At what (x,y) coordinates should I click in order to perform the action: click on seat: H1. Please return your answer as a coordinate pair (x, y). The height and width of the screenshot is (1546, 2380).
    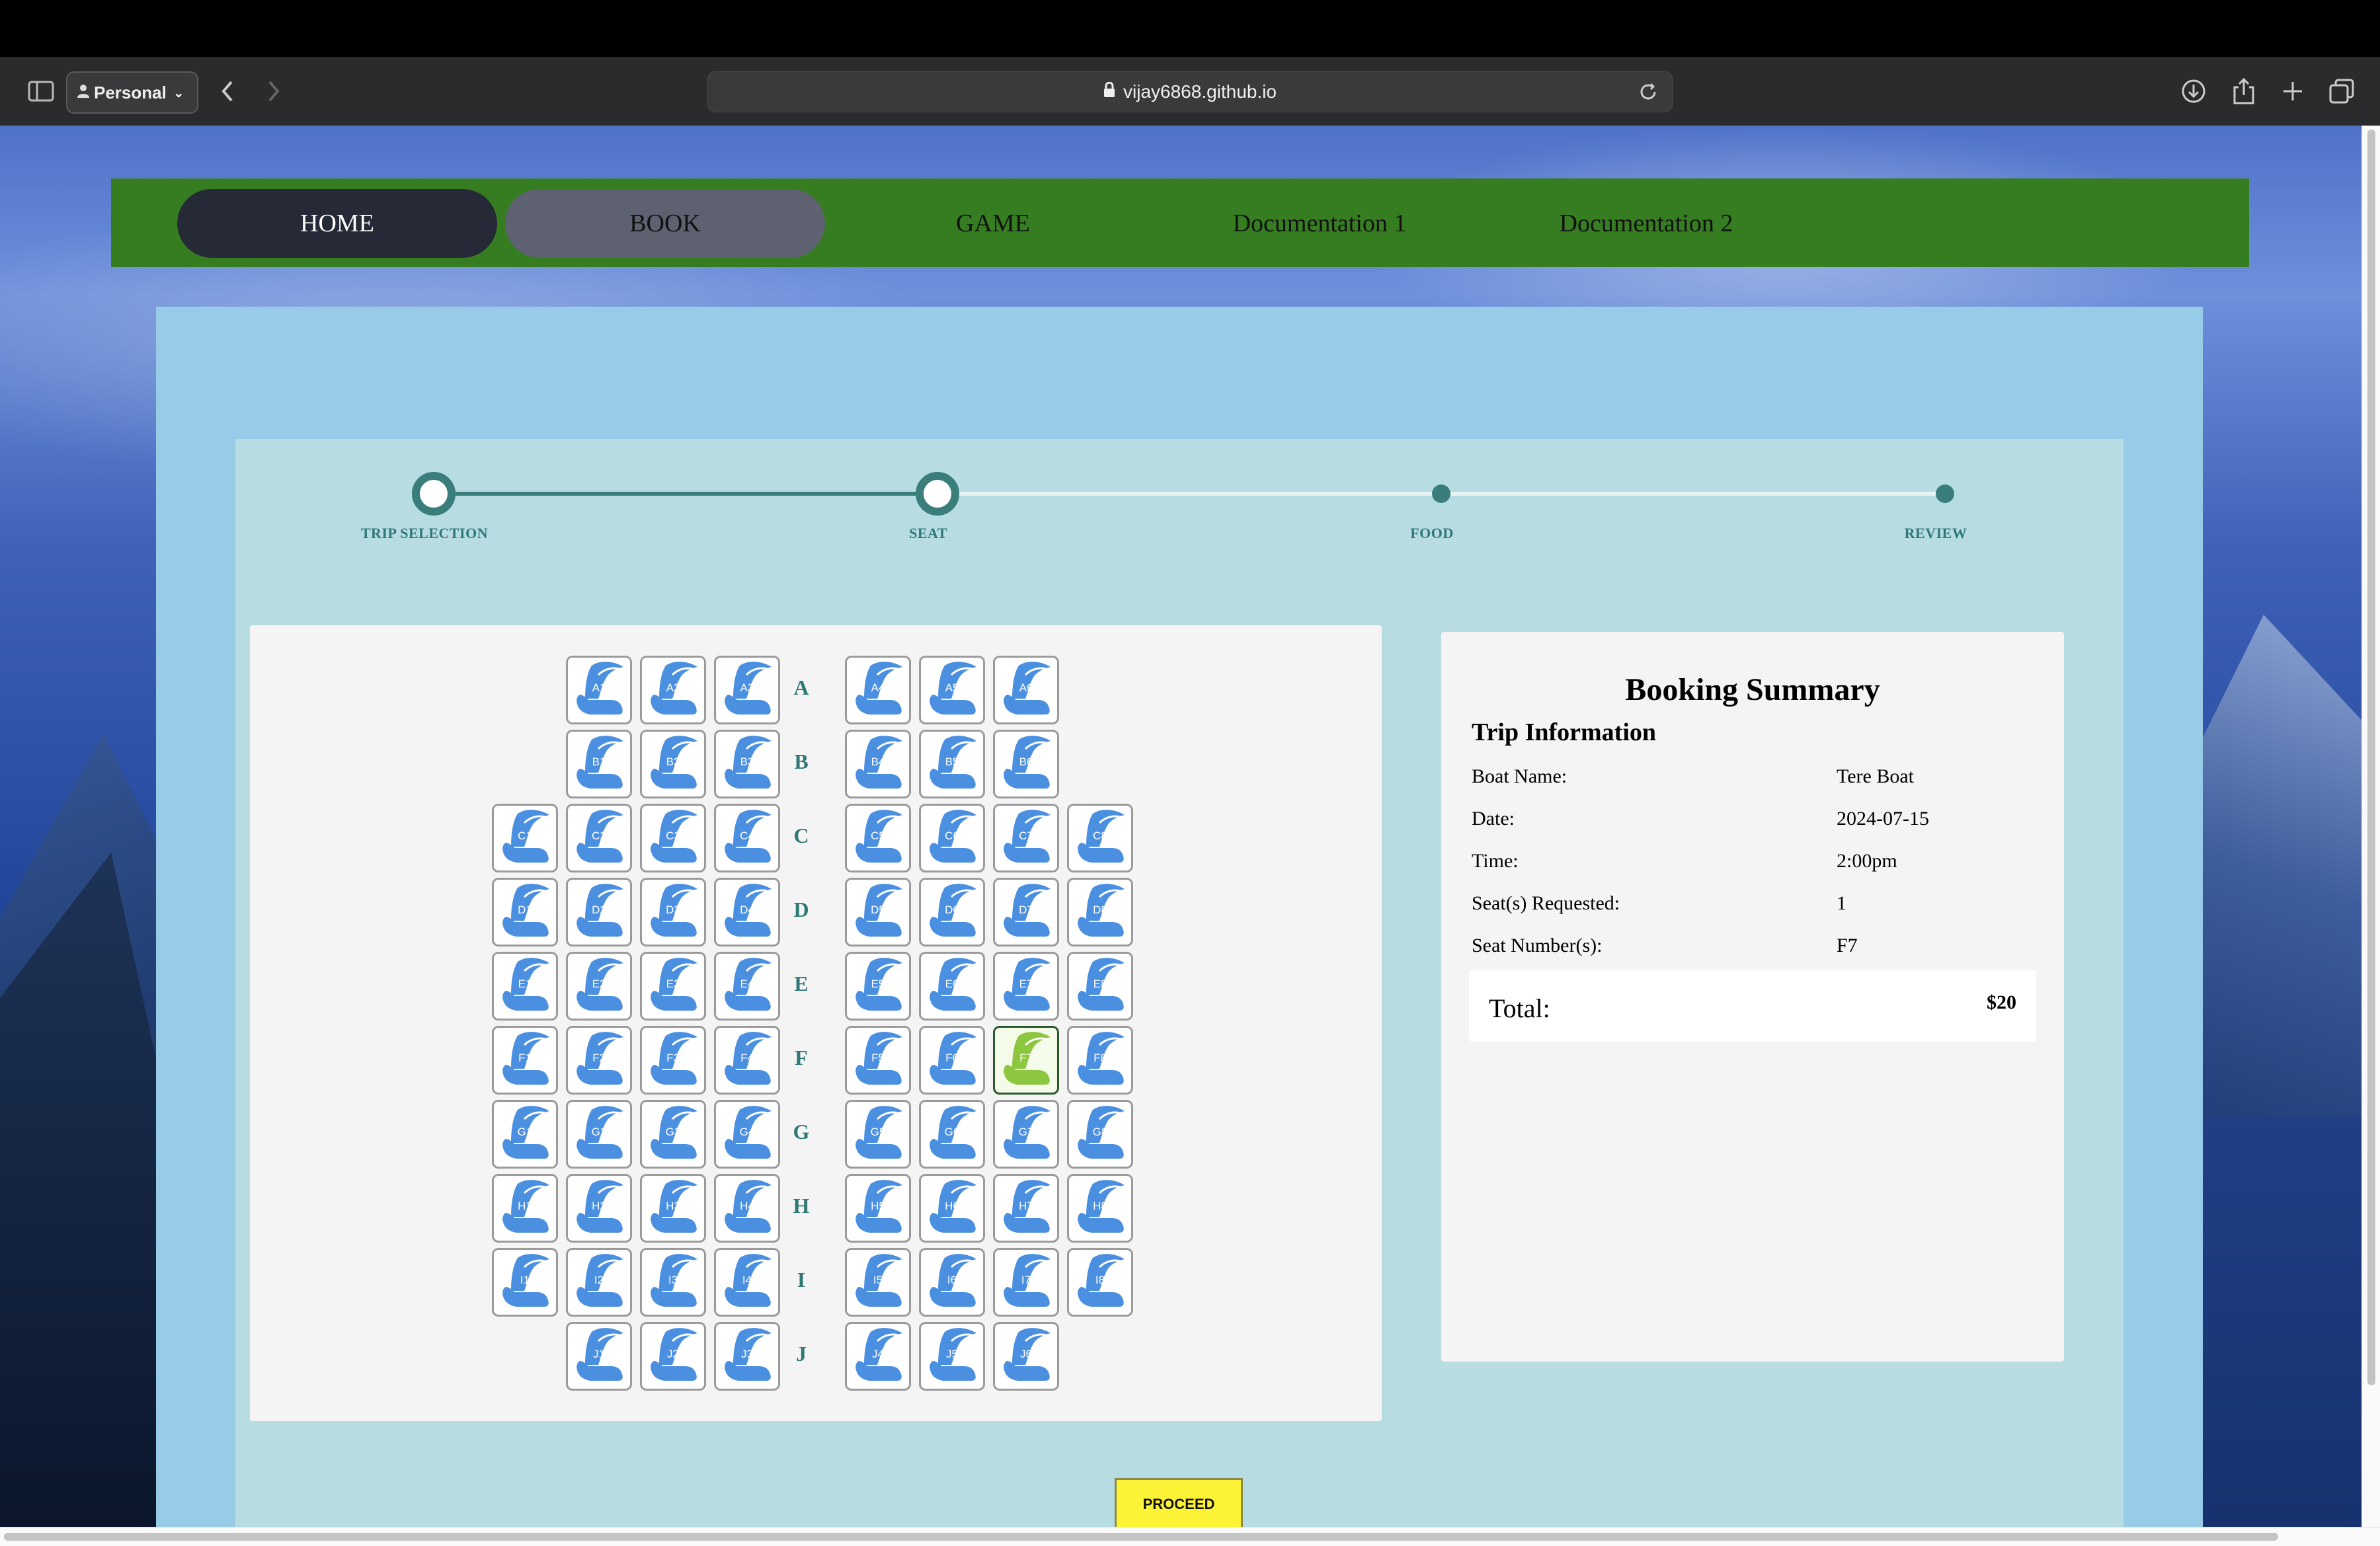
    Looking at the image, I should click on (525, 1208).